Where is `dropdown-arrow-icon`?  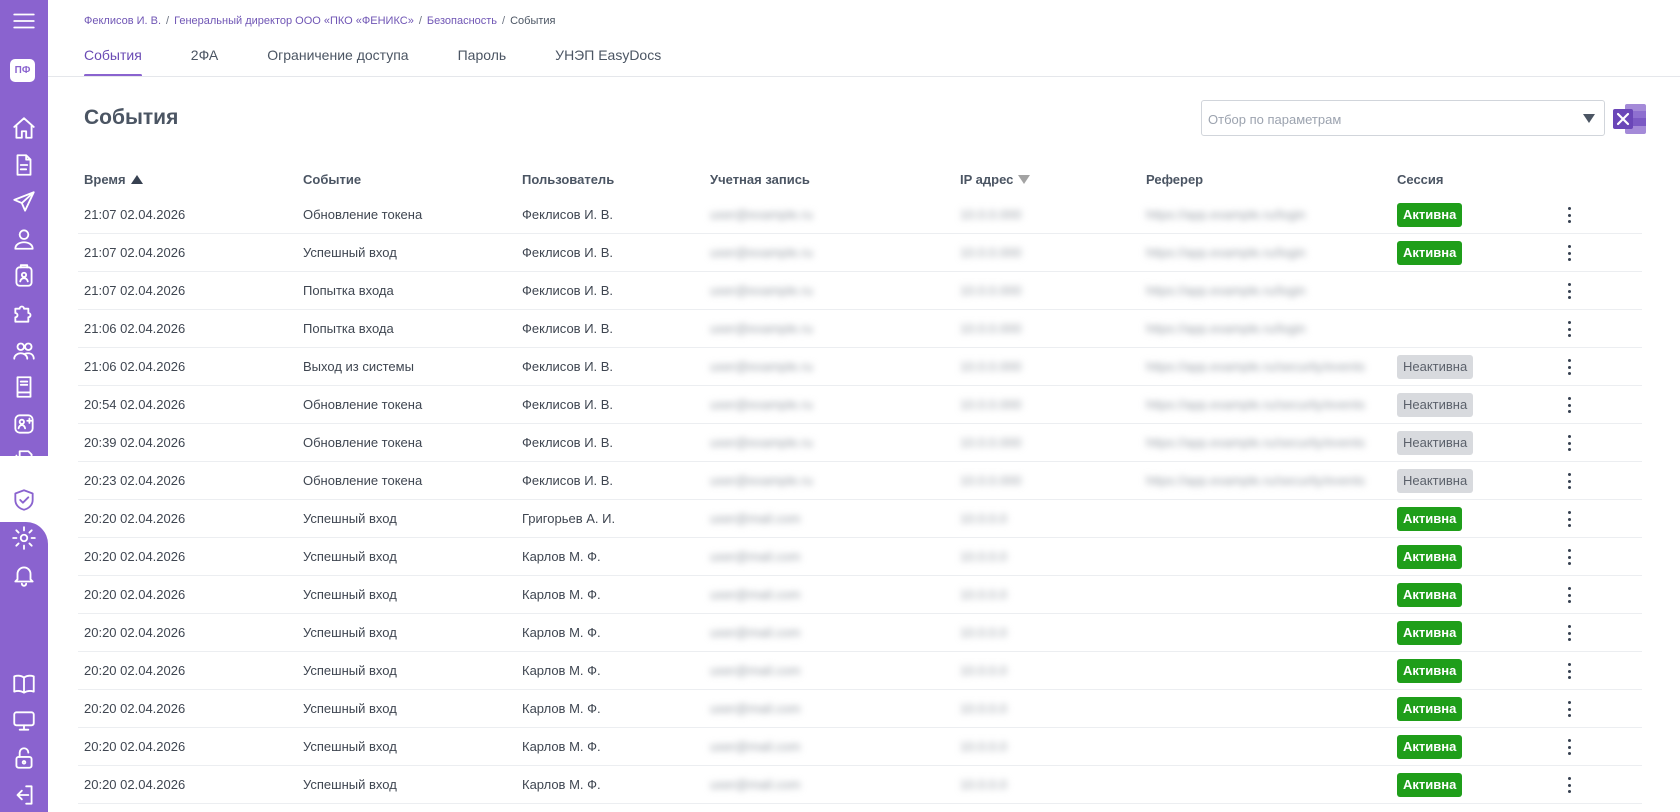
dropdown-arrow-icon is located at coordinates (1589, 118).